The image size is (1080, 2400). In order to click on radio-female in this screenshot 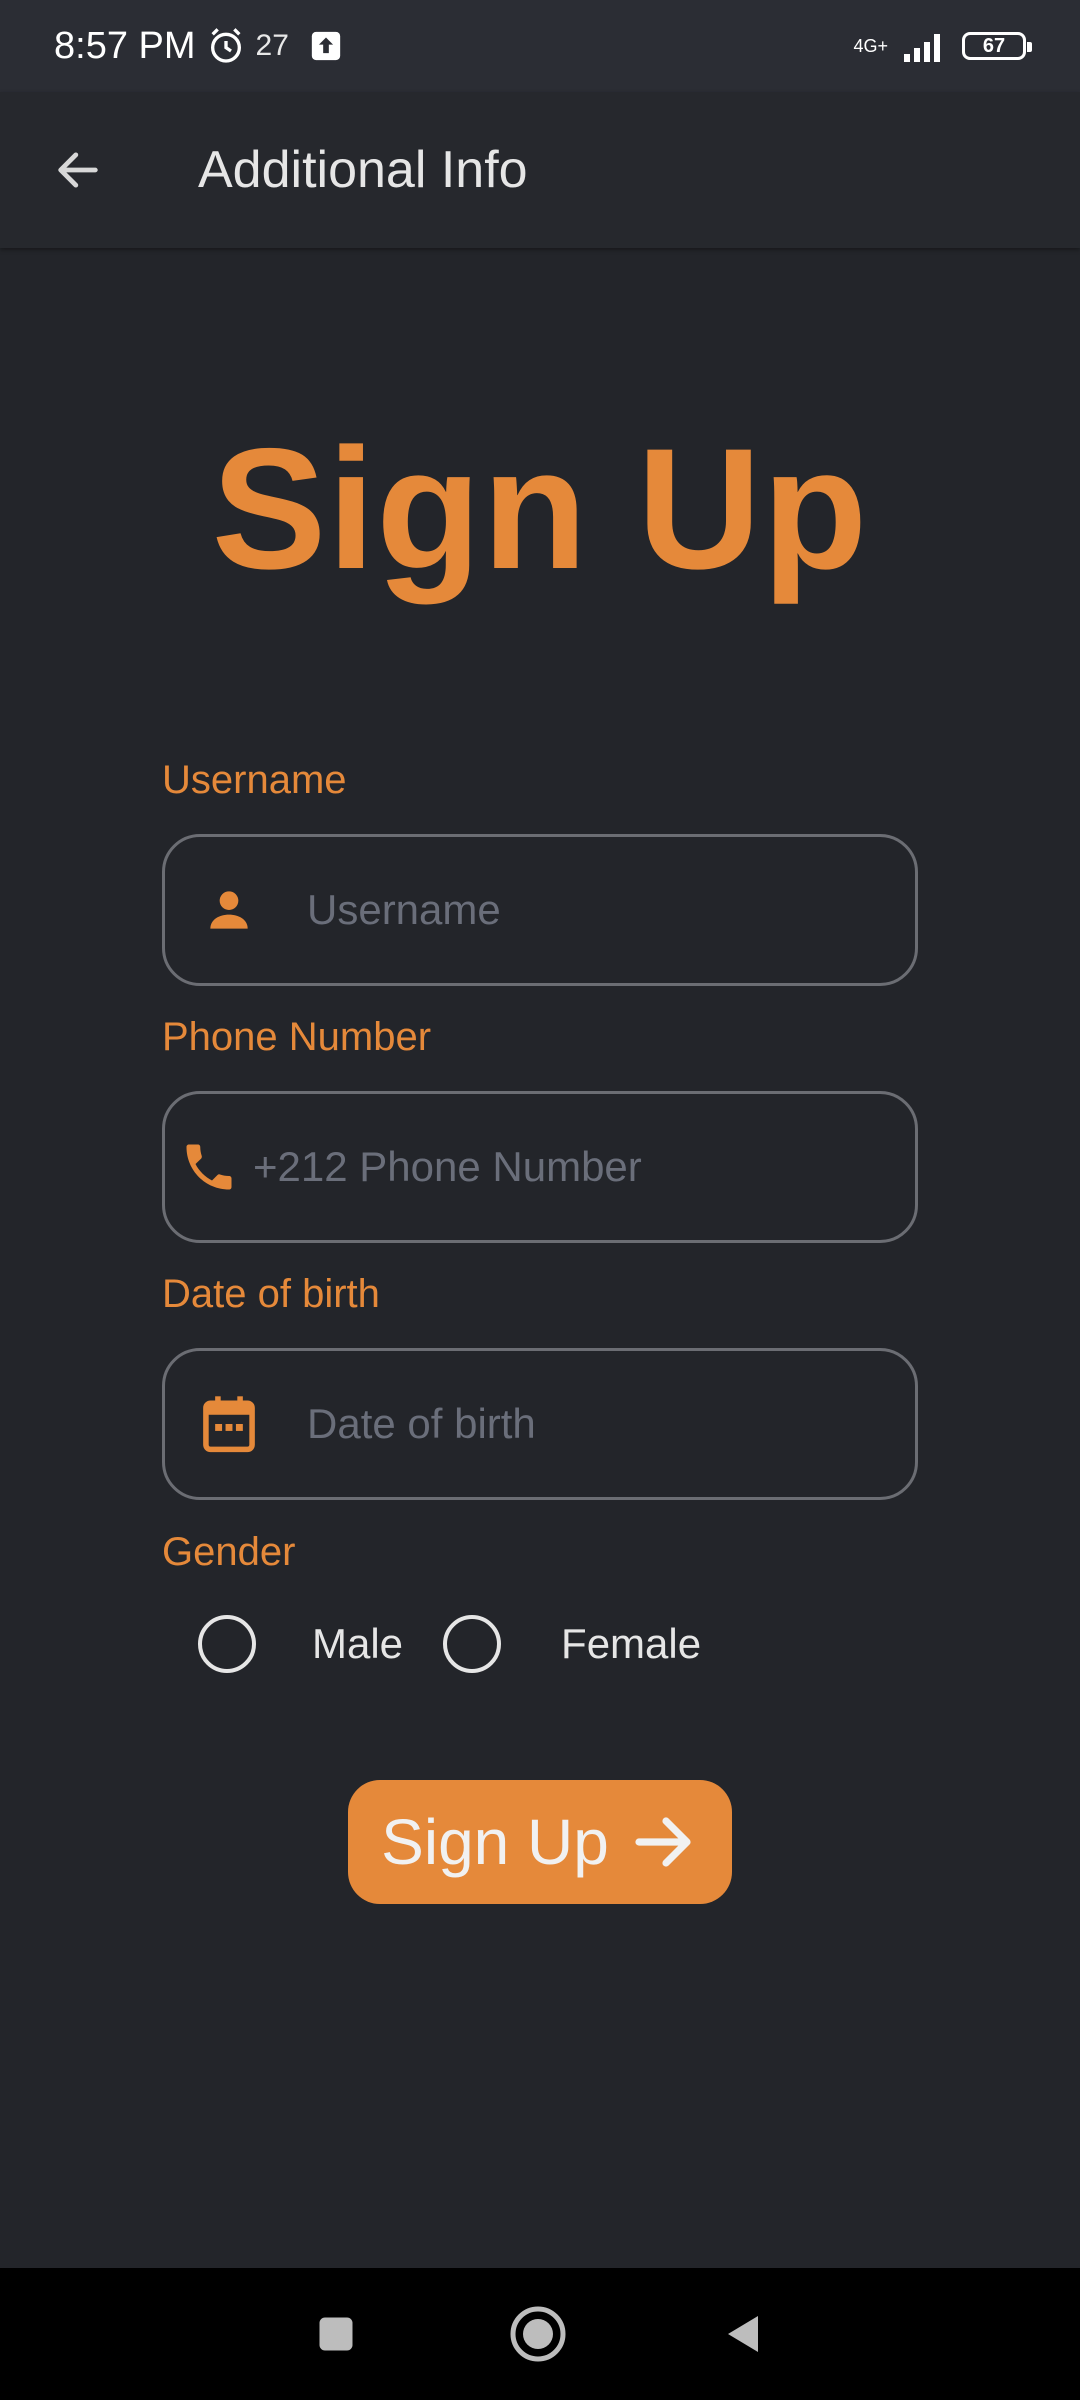, I will do `click(472, 1644)`.